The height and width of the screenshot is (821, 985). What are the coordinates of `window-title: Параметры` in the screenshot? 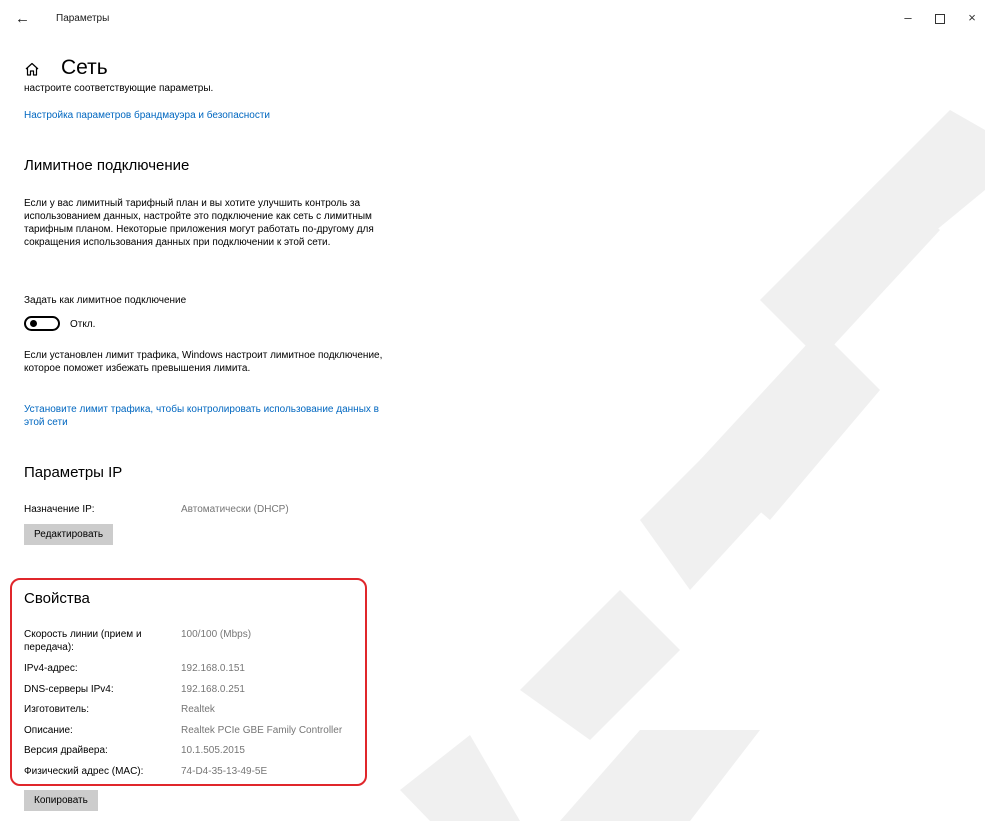 It's located at (83, 18).